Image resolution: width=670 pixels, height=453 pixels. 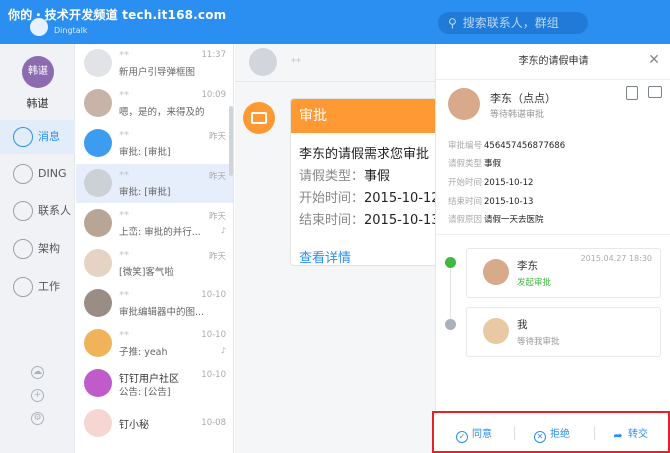 I want to click on forward-icon: ➦, so click(x=618, y=435).